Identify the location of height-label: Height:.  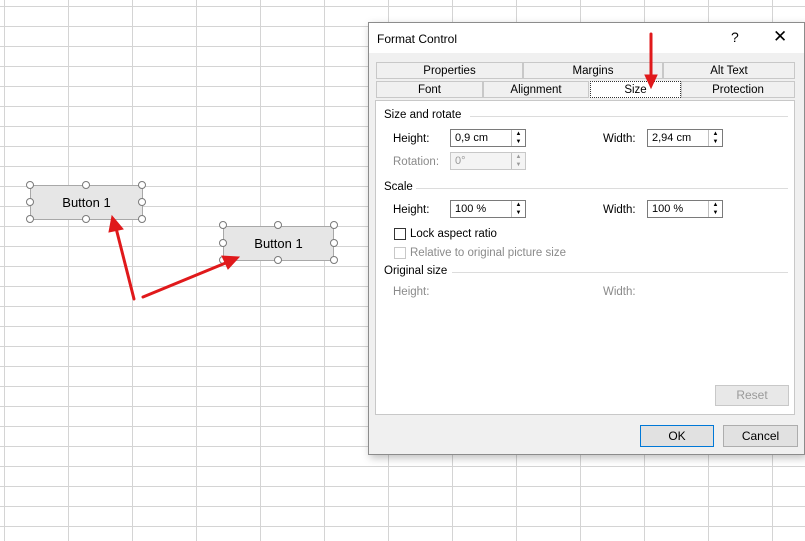
(411, 139).